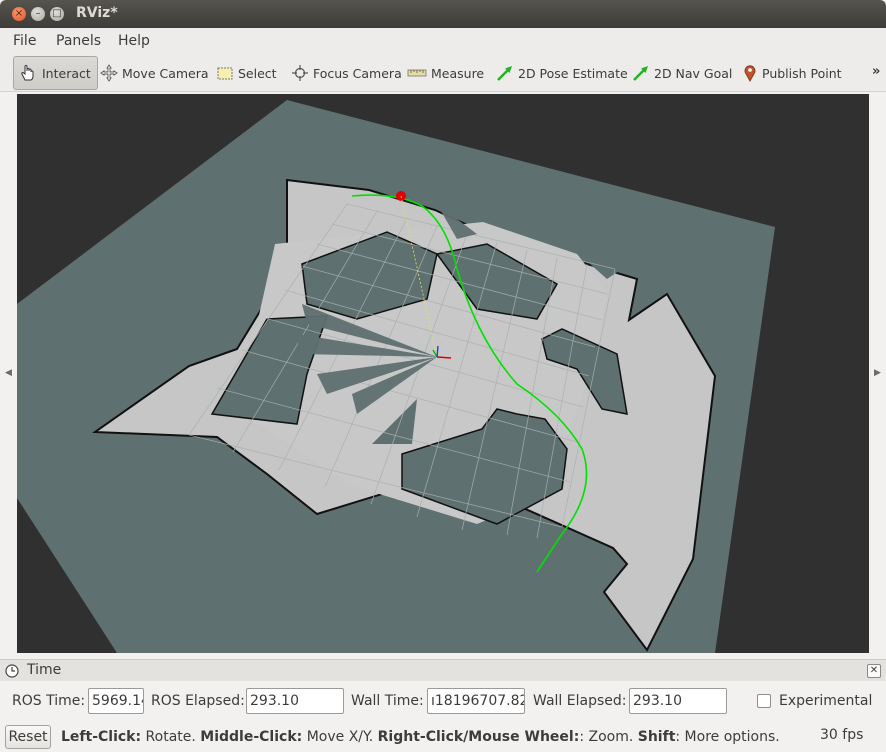  Describe the element at coordinates (443, 670) in the screenshot. I see `time-panel-header: Time ✕` at that location.